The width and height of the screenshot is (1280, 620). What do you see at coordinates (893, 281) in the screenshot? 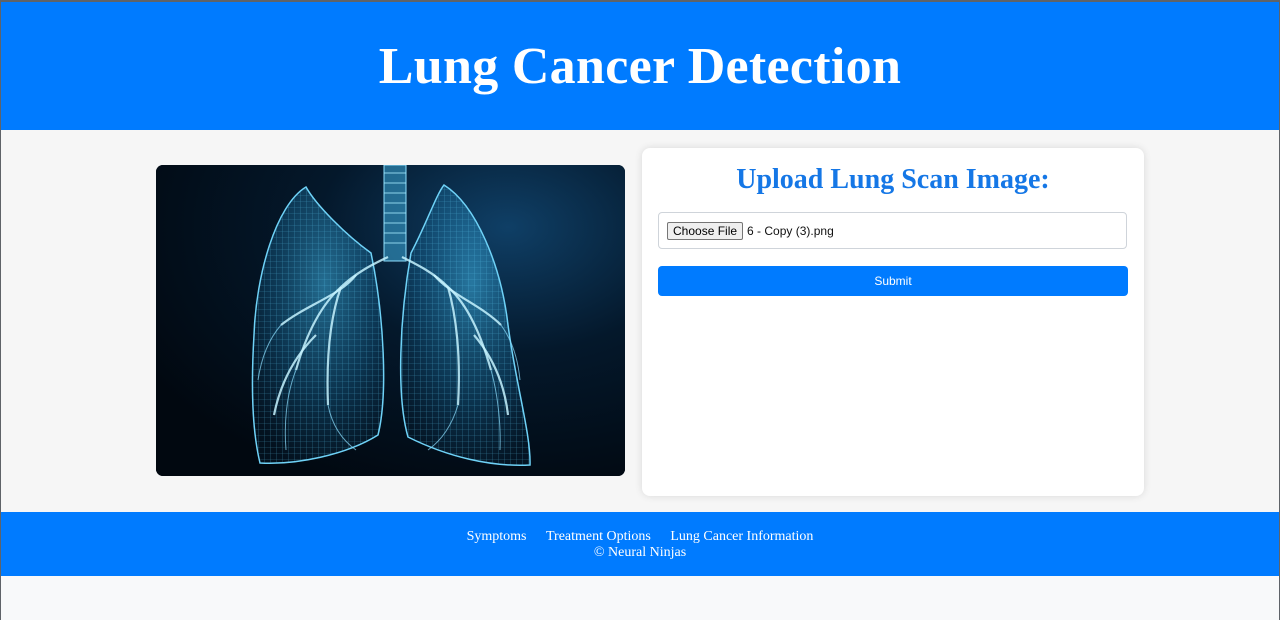
I see `submit-button: Submit` at bounding box center [893, 281].